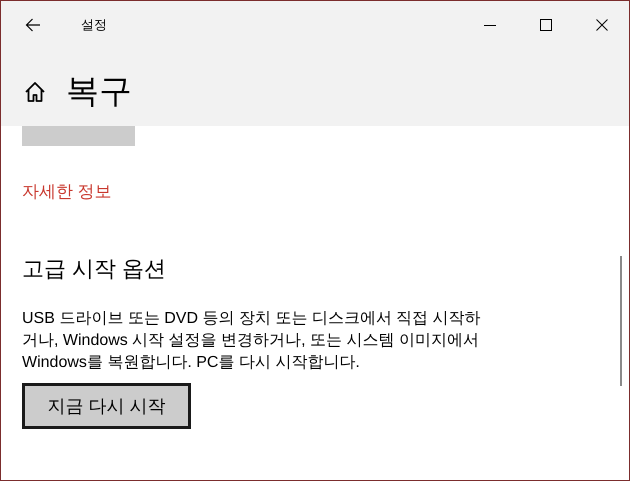  I want to click on maximize-icon, so click(546, 25).